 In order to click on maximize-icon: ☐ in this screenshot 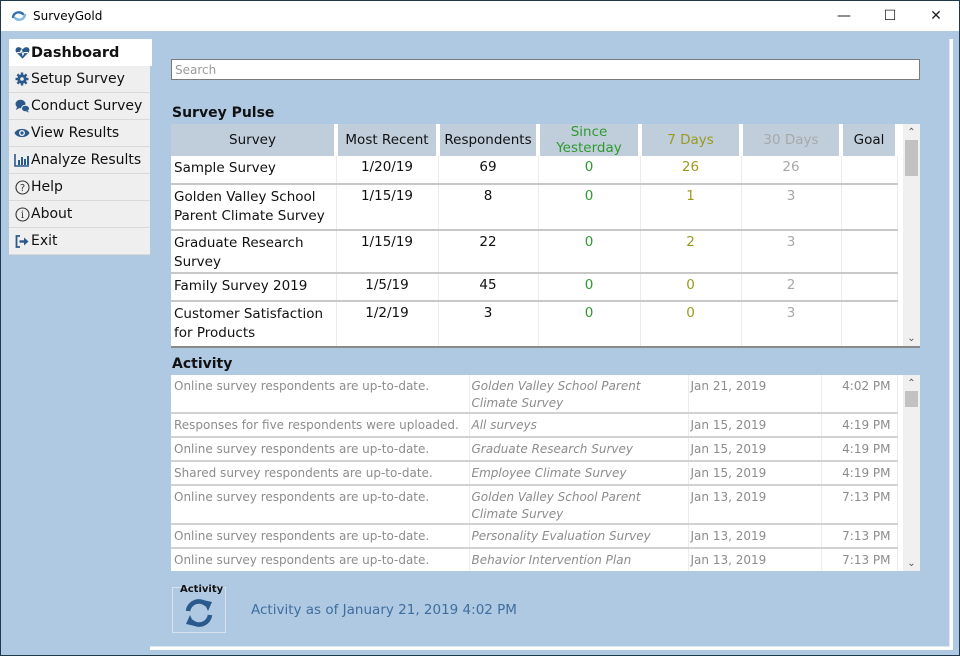, I will do `click(890, 16)`.